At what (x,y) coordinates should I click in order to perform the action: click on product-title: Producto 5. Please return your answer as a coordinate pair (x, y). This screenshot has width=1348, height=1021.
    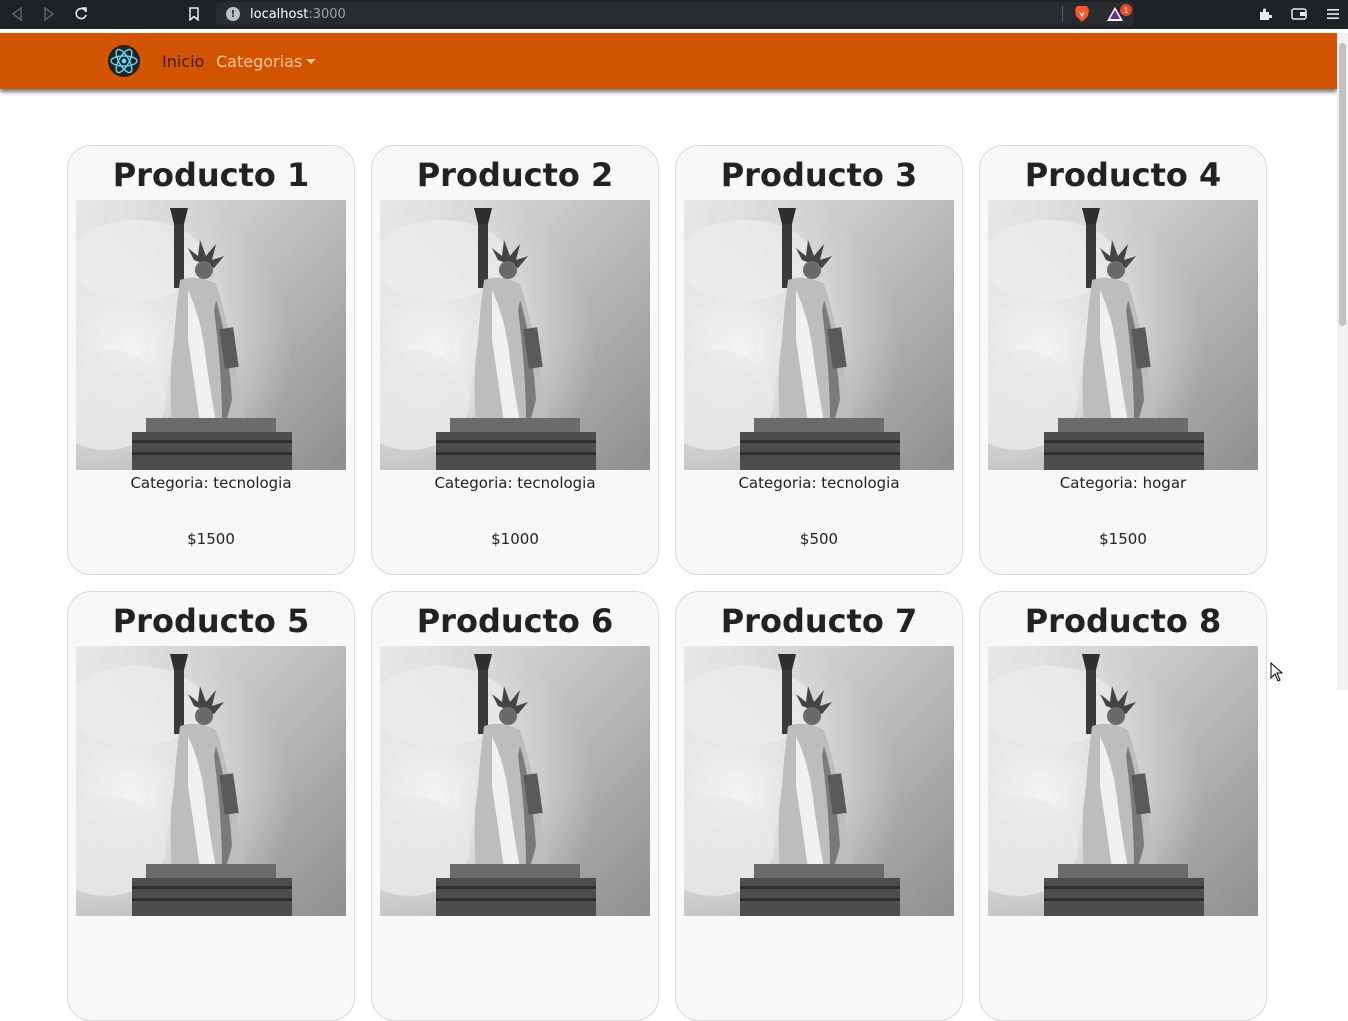
    Looking at the image, I should click on (211, 621).